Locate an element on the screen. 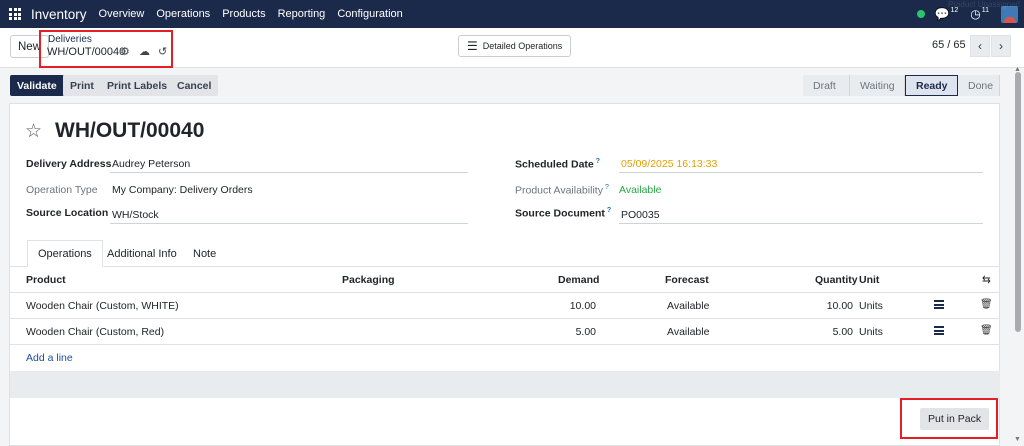  clock-icon: ◷ is located at coordinates (975, 14).